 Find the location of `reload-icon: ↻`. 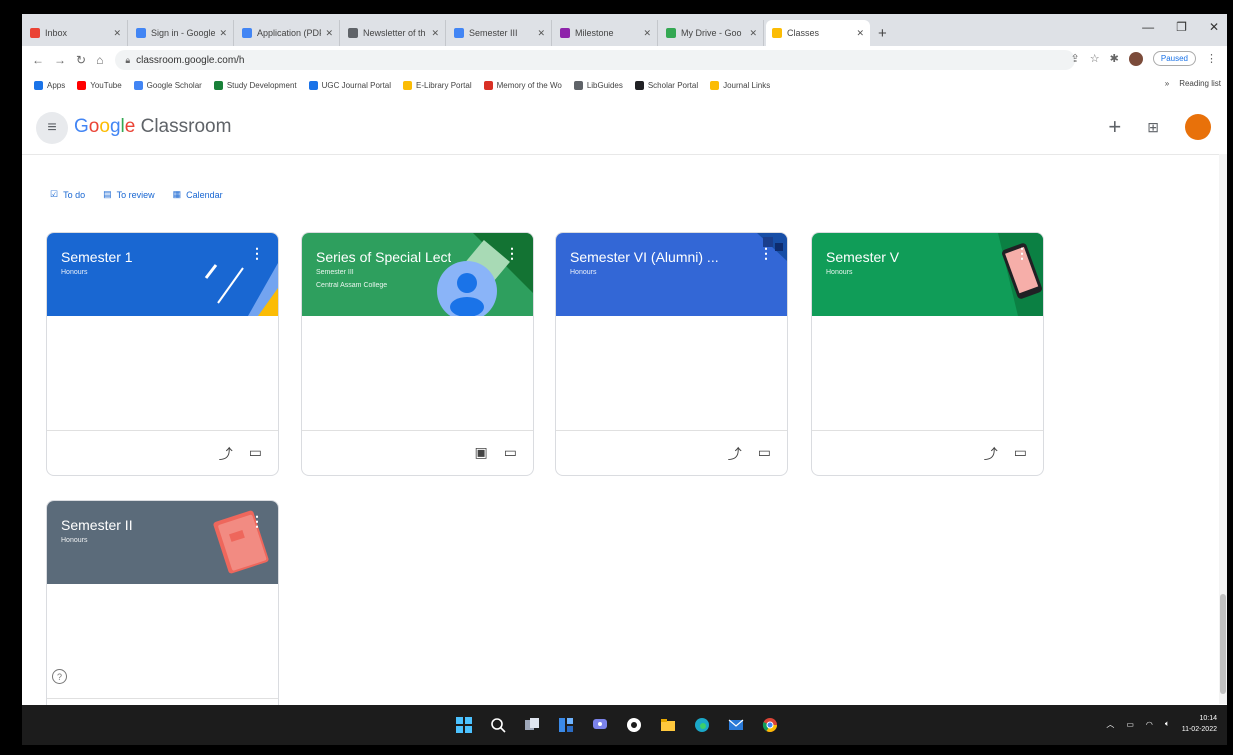

reload-icon: ↻ is located at coordinates (81, 60).